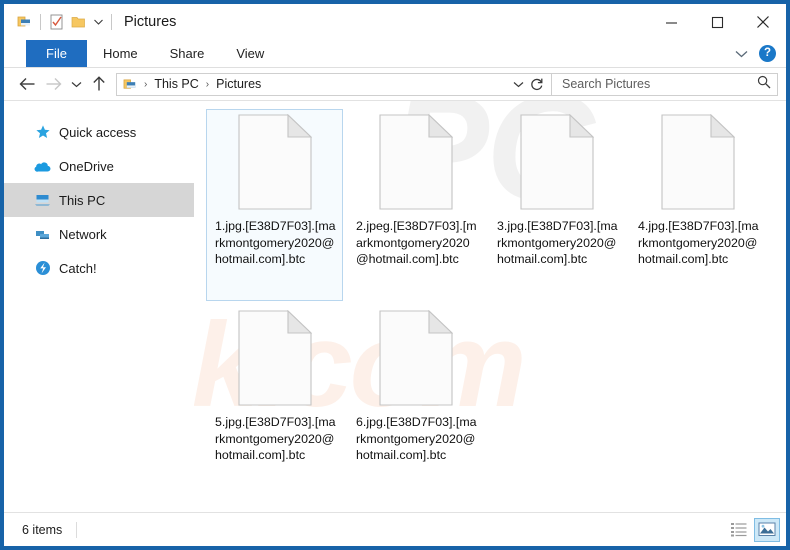  Describe the element at coordinates (120, 53) in the screenshot. I see `tab-home: Home` at that location.